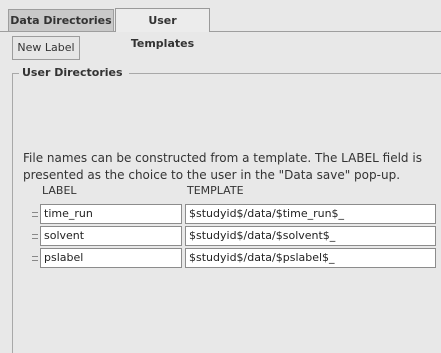  I want to click on tab-label: Data Directories, so click(61, 20).